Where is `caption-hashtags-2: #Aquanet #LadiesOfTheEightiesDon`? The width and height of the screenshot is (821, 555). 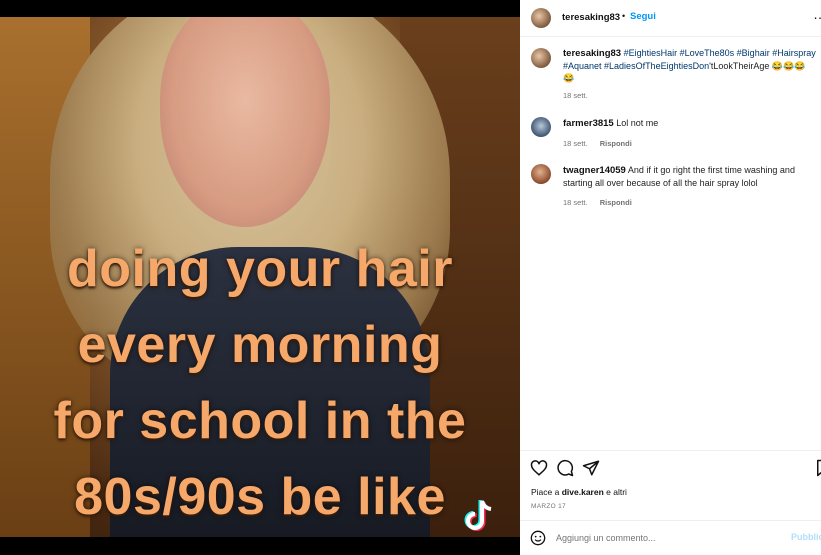 caption-hashtags-2: #Aquanet #LadiesOfTheEightiesDon is located at coordinates (636, 66).